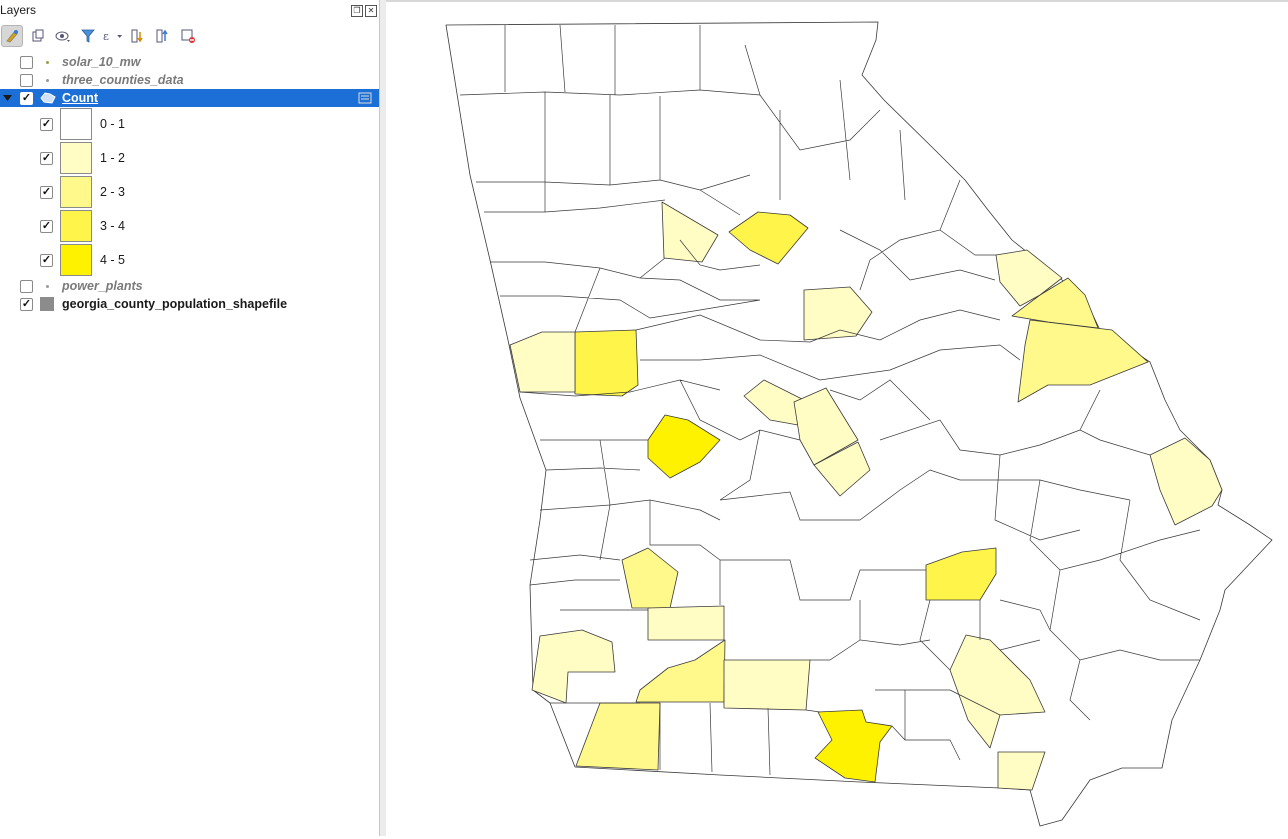 The image size is (1288, 839). Describe the element at coordinates (113, 124) in the screenshot. I see `legend-label: 0 - 1` at that location.